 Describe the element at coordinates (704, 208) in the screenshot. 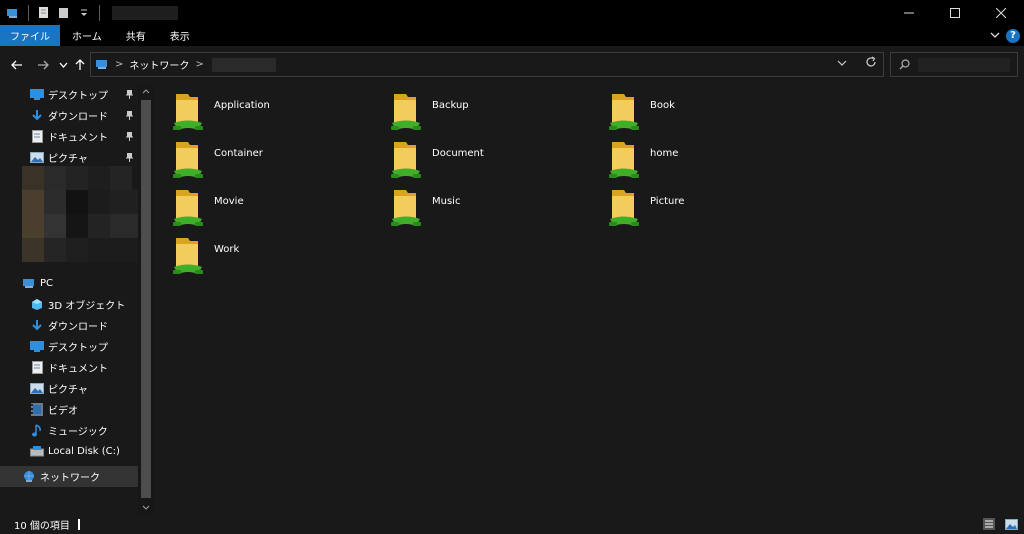

I see `folder-item: Picture` at that location.